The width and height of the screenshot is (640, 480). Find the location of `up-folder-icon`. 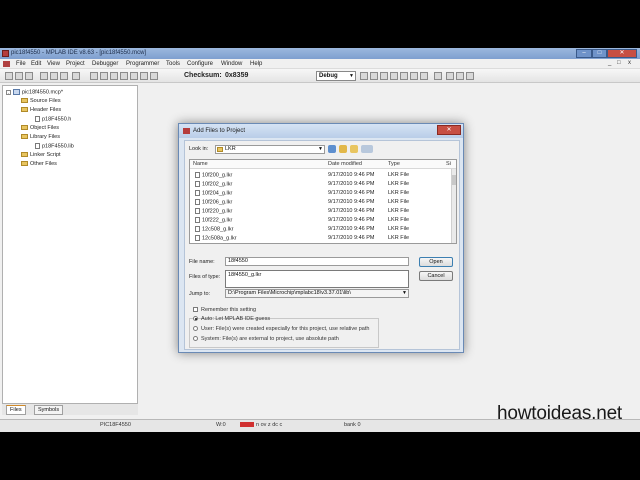

up-folder-icon is located at coordinates (343, 149).